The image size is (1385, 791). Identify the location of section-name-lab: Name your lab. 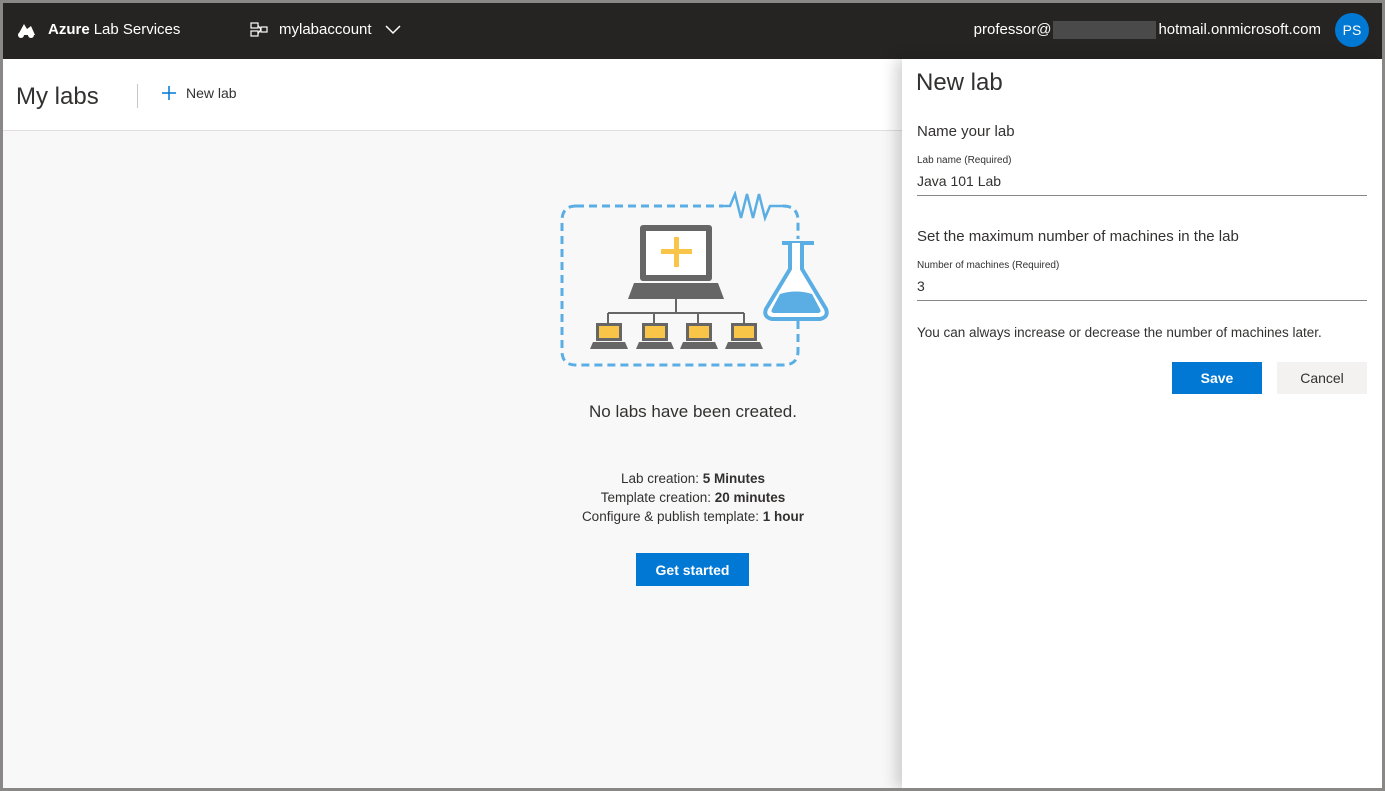
(966, 131).